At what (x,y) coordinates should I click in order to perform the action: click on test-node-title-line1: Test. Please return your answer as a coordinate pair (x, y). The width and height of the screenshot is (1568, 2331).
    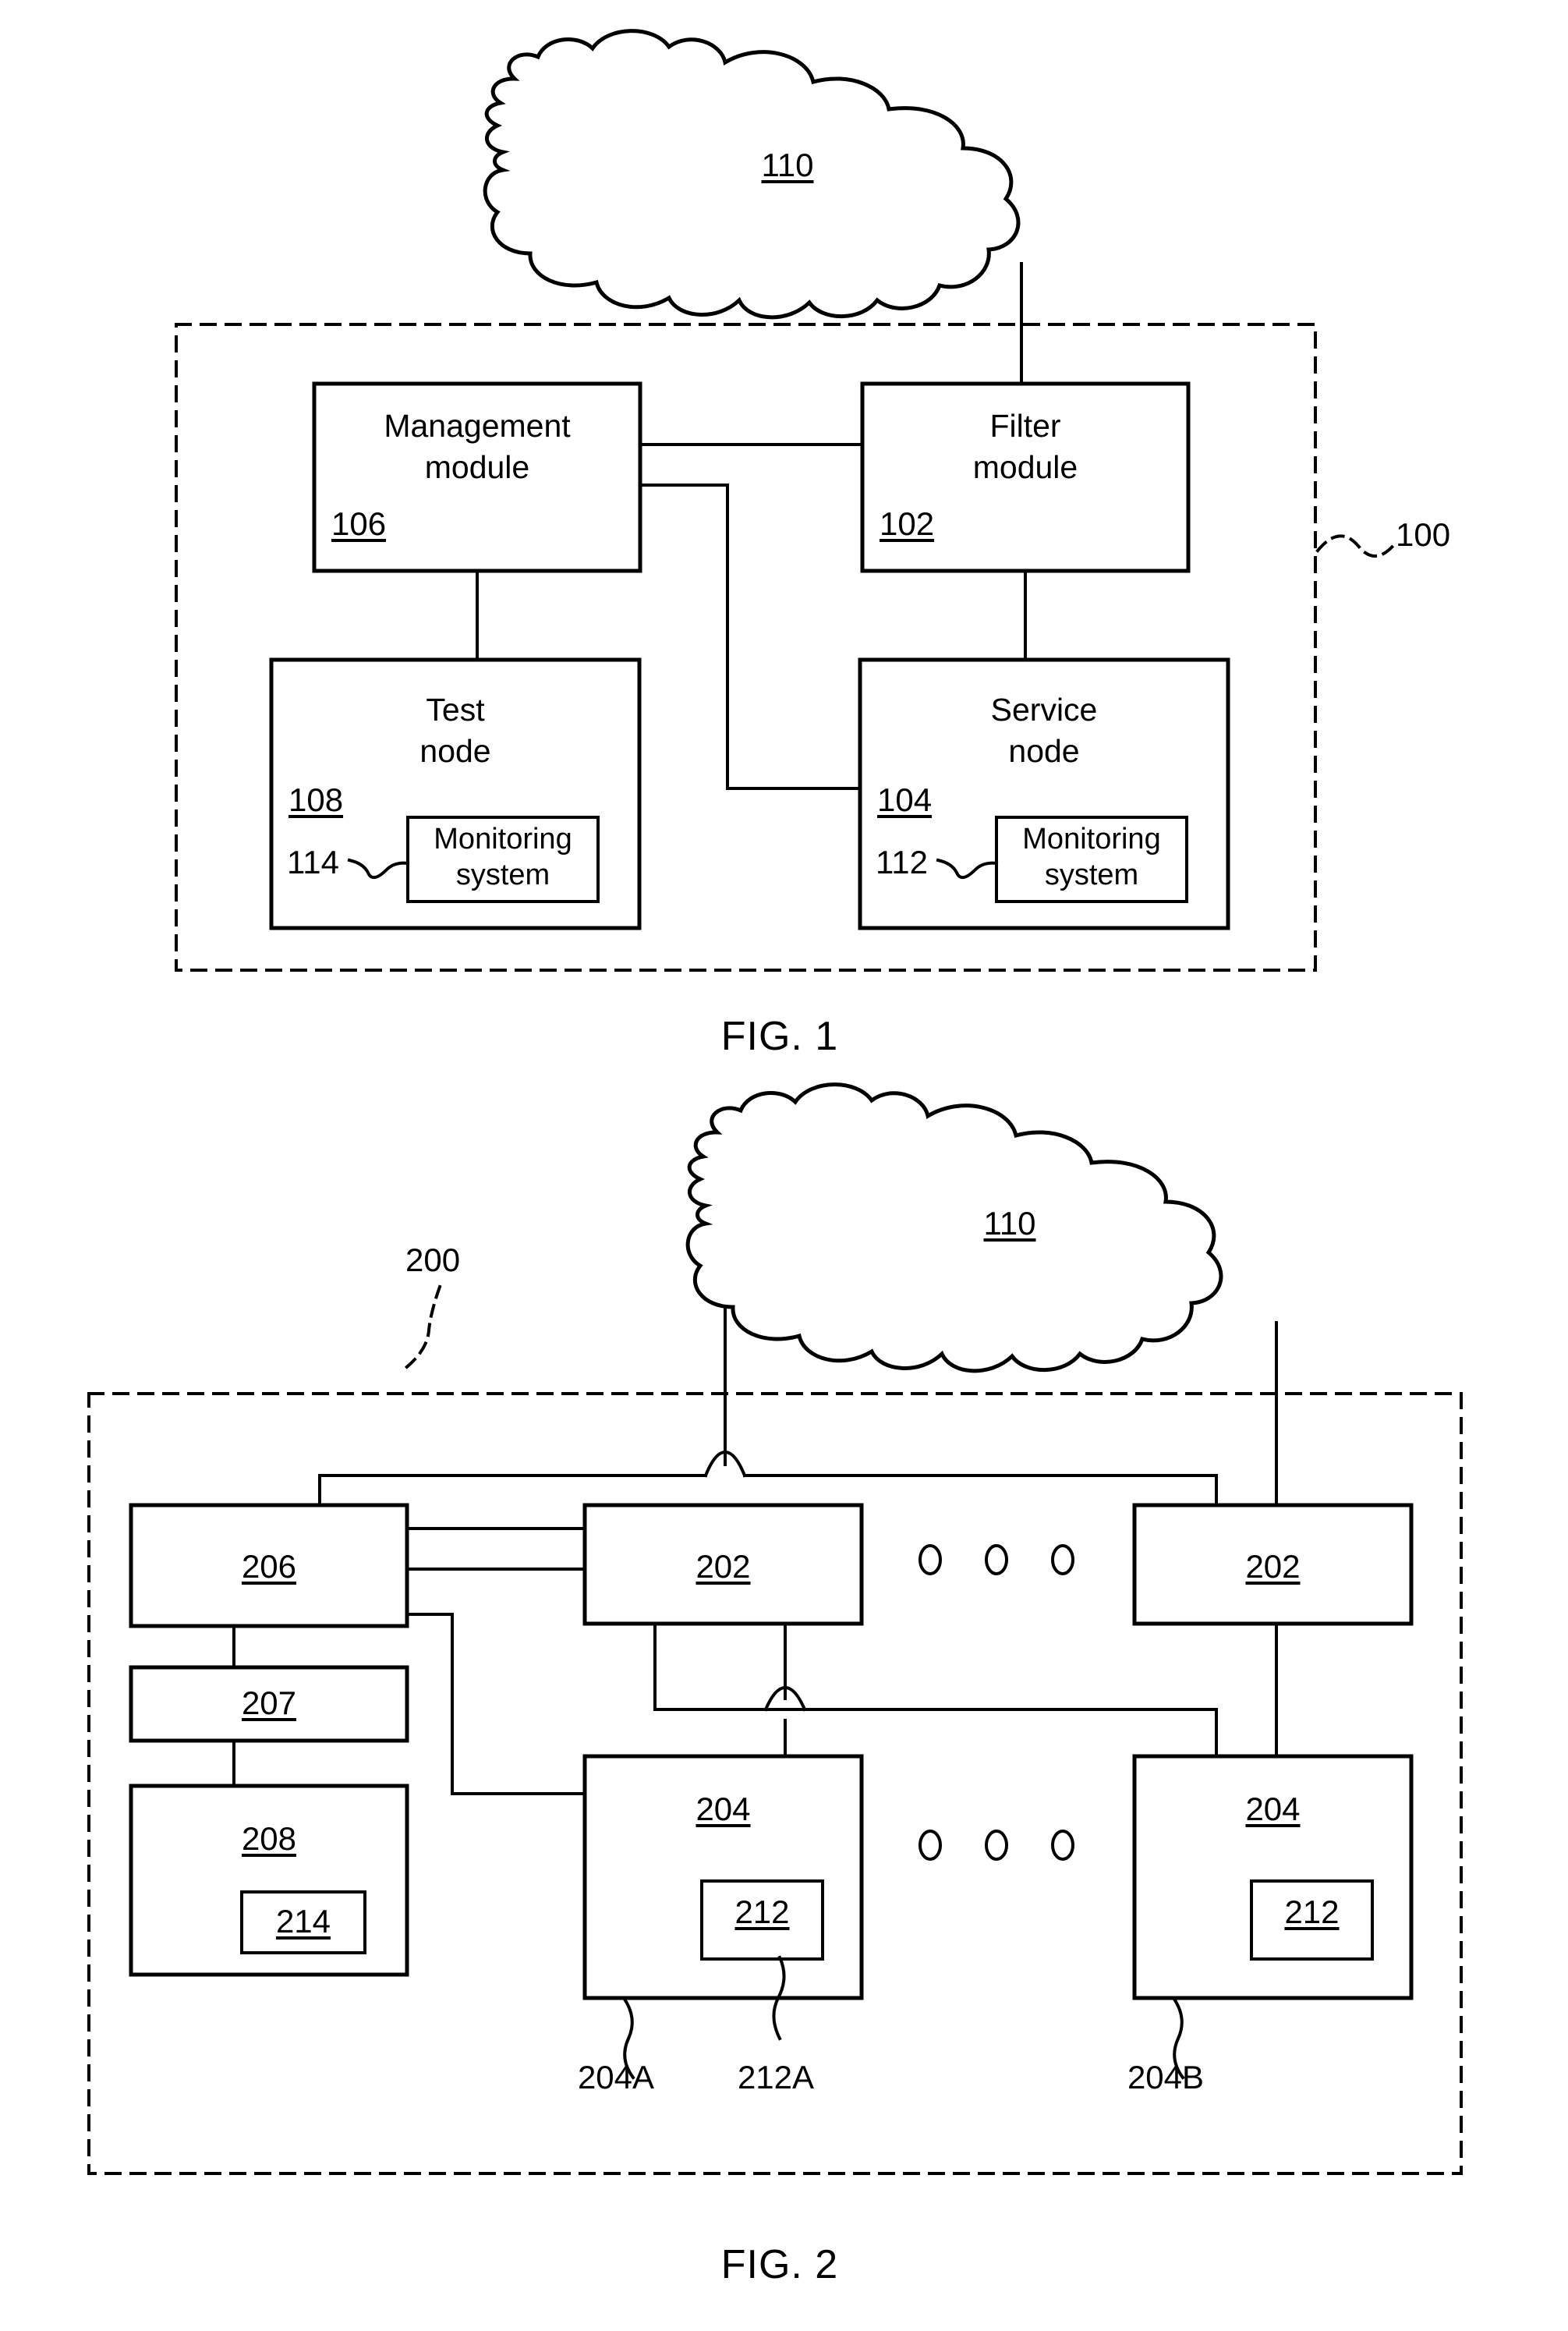
    Looking at the image, I should click on (455, 710).